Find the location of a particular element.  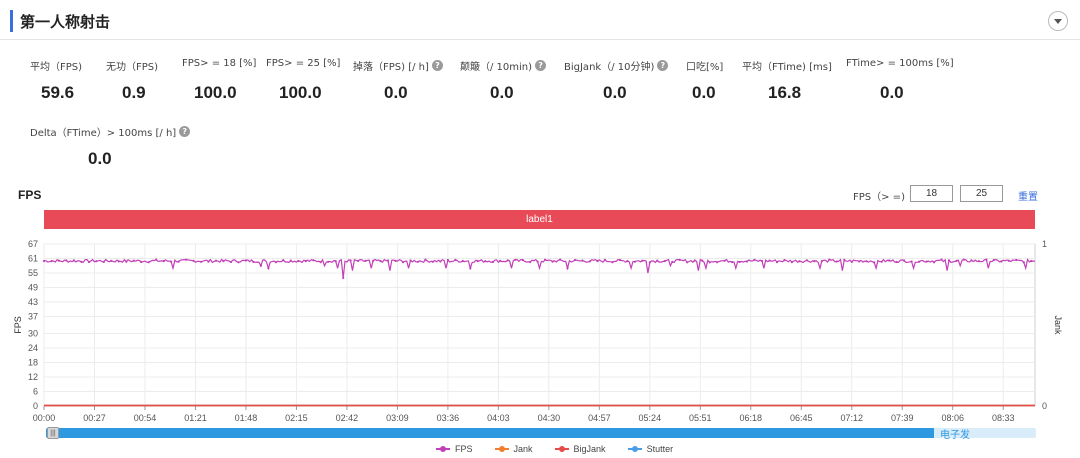

metric-jitter-fps: 无功（FPS) 0.9 is located at coordinates (132, 80).